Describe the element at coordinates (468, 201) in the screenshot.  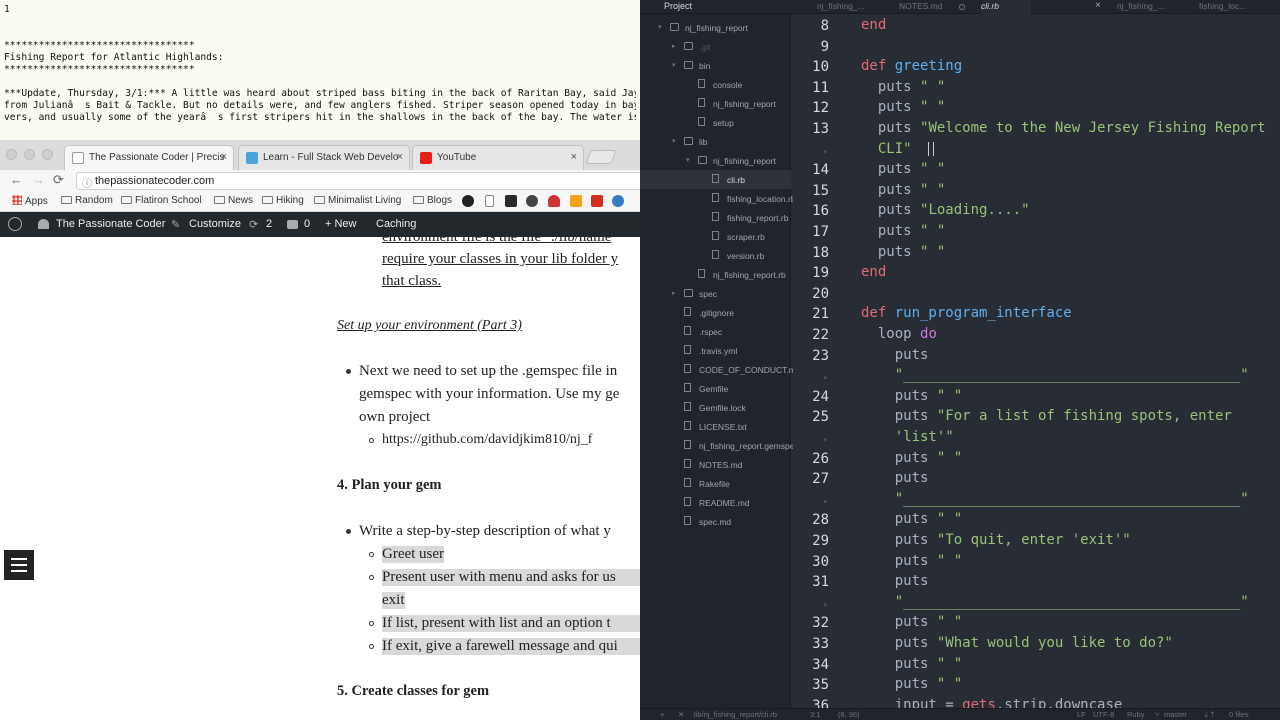
I see `github-icon` at that location.